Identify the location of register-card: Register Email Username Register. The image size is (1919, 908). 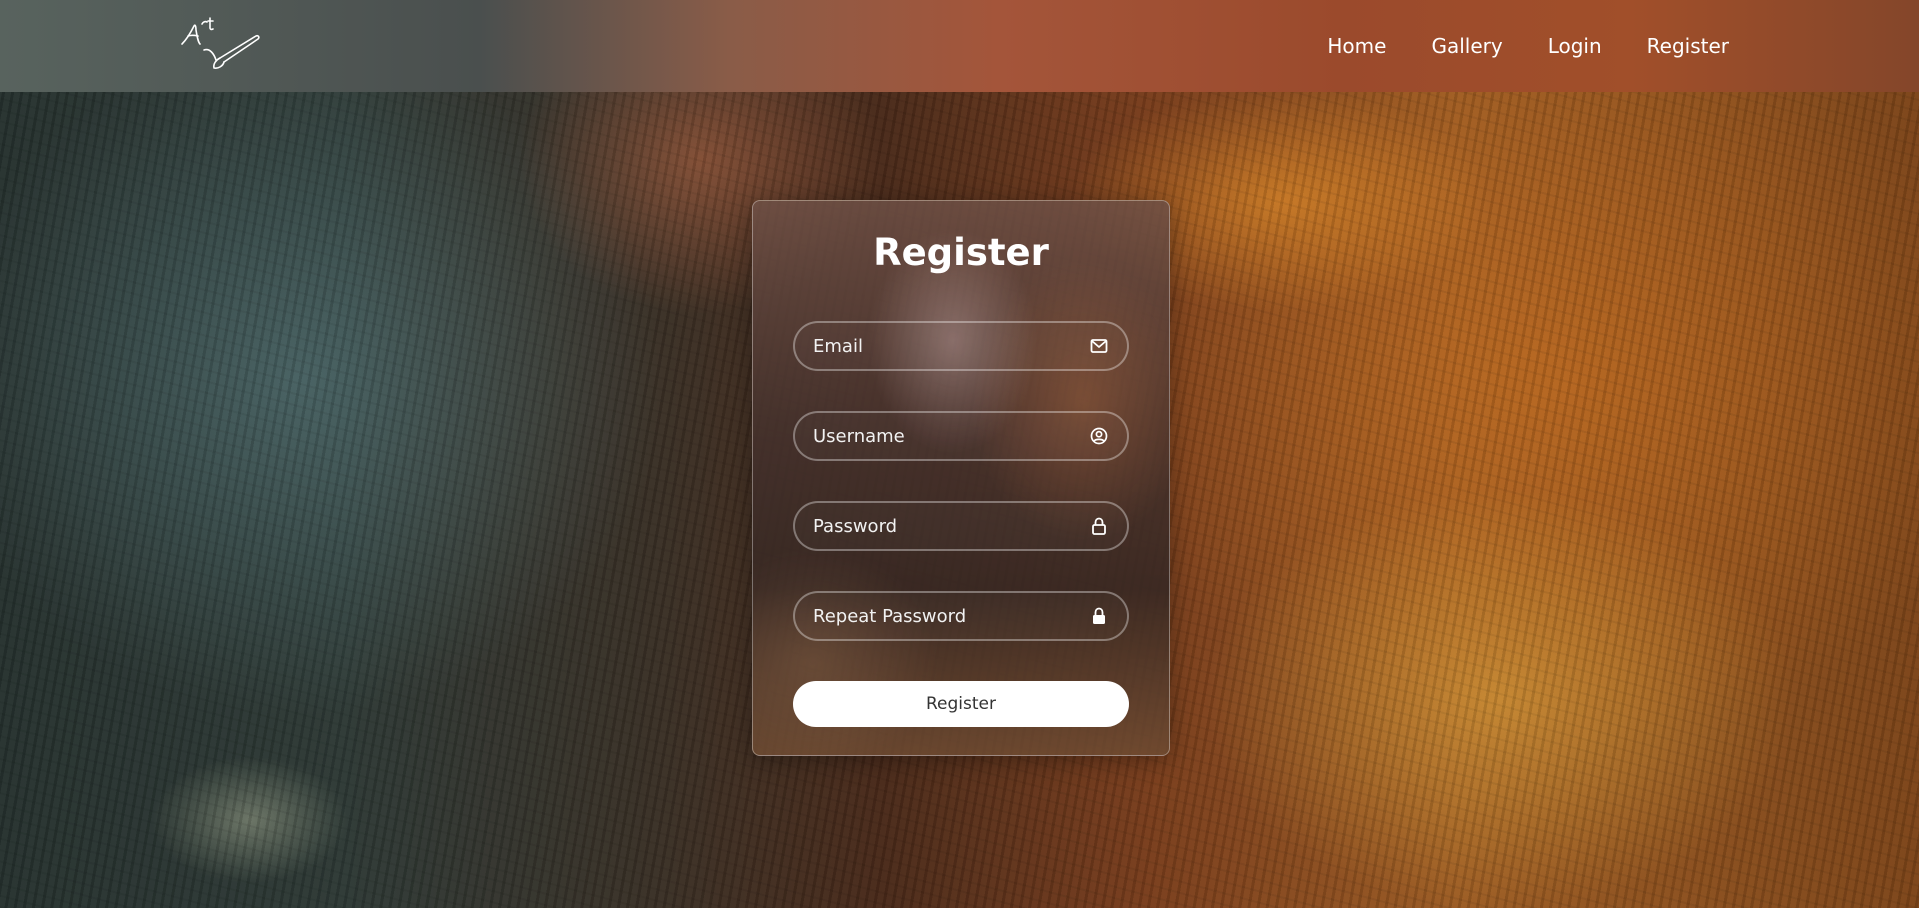
(961, 478).